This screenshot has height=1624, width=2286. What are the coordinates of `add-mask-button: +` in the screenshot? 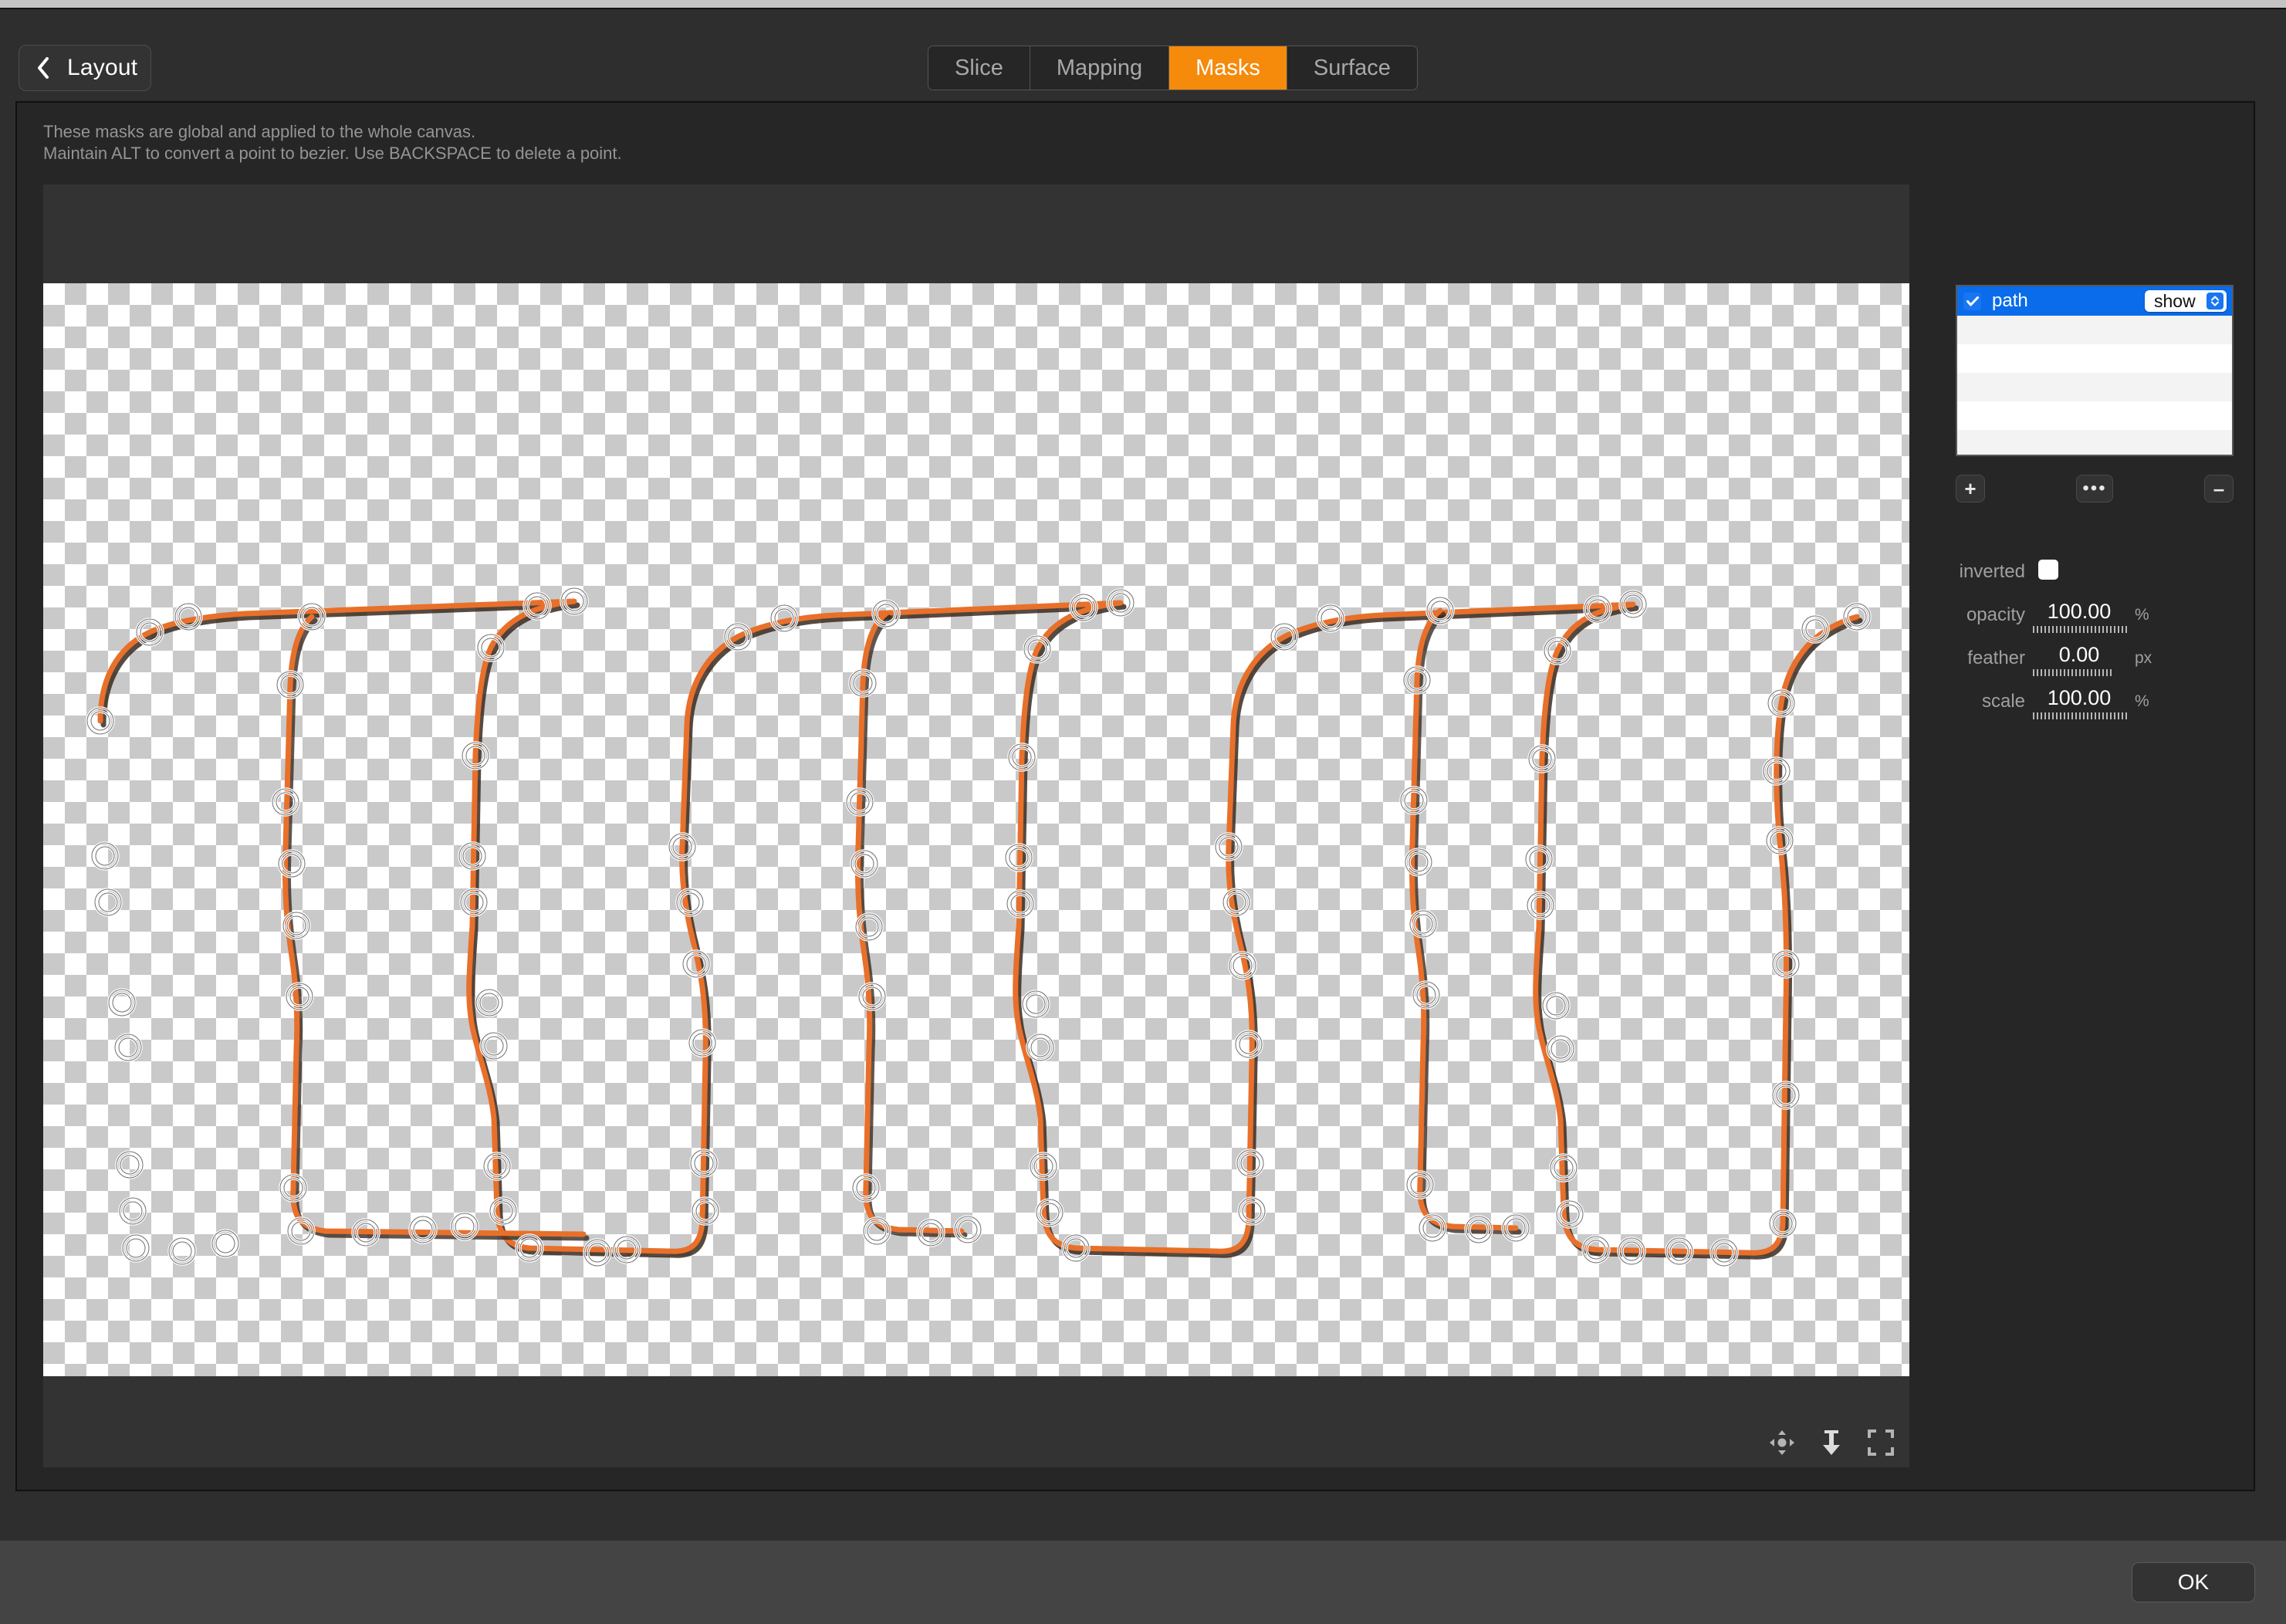 It's located at (1970, 489).